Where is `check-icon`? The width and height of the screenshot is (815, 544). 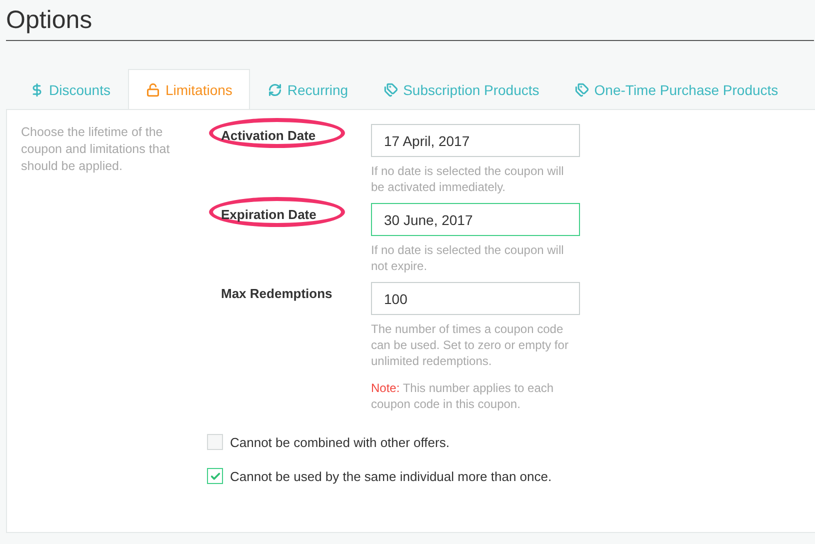 check-icon is located at coordinates (215, 476).